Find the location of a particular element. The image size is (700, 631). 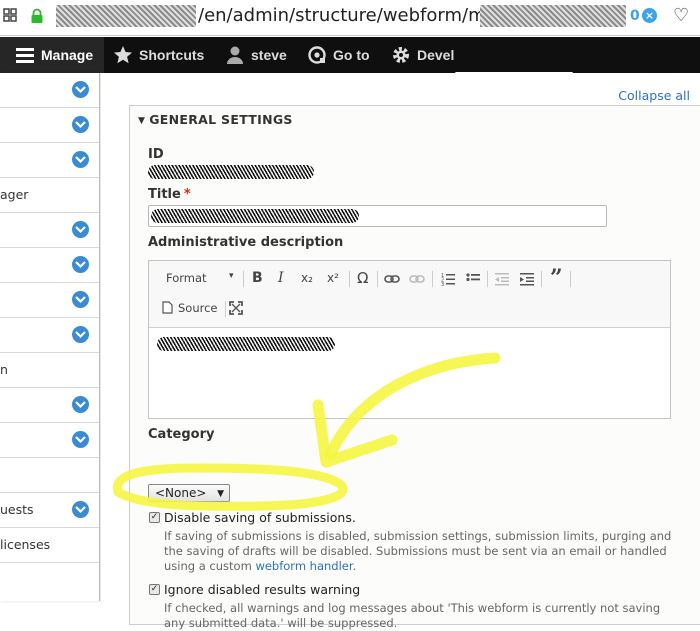

redacted-domain is located at coordinates (126, 16).